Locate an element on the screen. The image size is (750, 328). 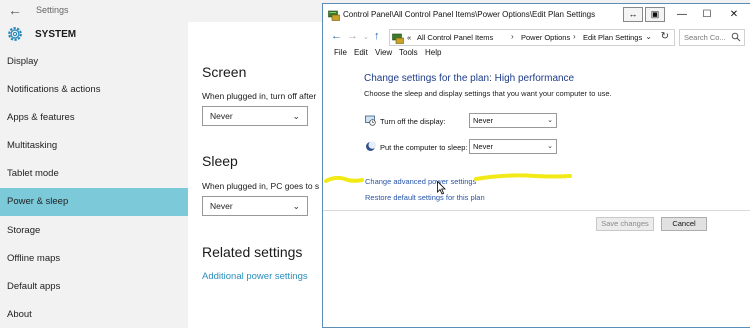
forward-arrow-icon: → is located at coordinates (352, 36).